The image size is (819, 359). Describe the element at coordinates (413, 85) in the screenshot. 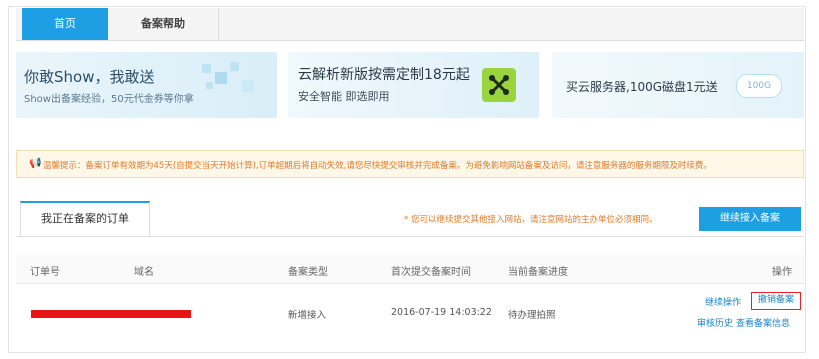

I see `promo-banner-dns: 云解析新版按需定制18元起 安全智能 即选即用` at that location.